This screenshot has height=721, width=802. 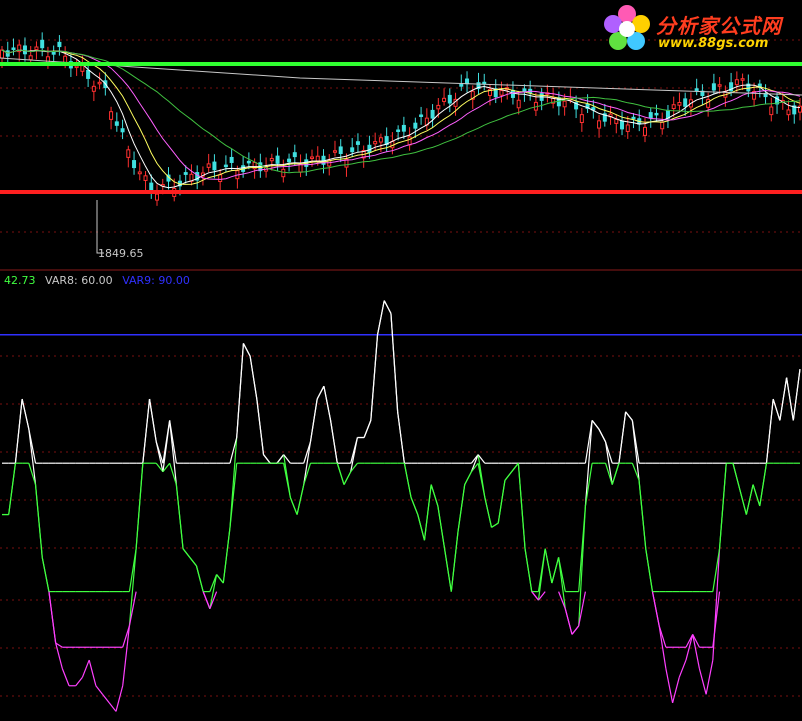 What do you see at coordinates (20, 280) in the screenshot?
I see `indicator-value: 42.73` at bounding box center [20, 280].